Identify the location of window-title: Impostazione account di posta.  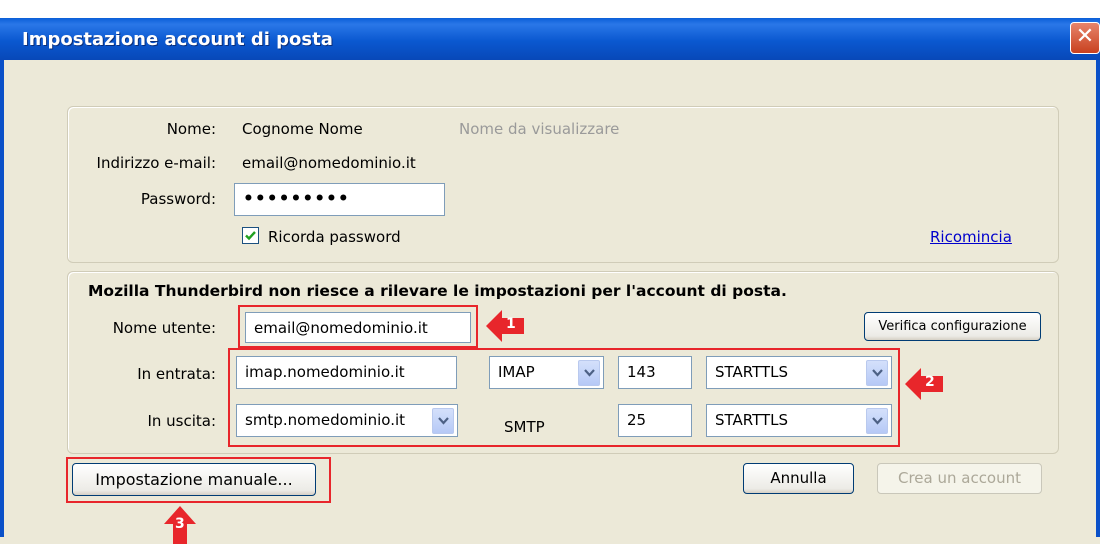
(177, 39).